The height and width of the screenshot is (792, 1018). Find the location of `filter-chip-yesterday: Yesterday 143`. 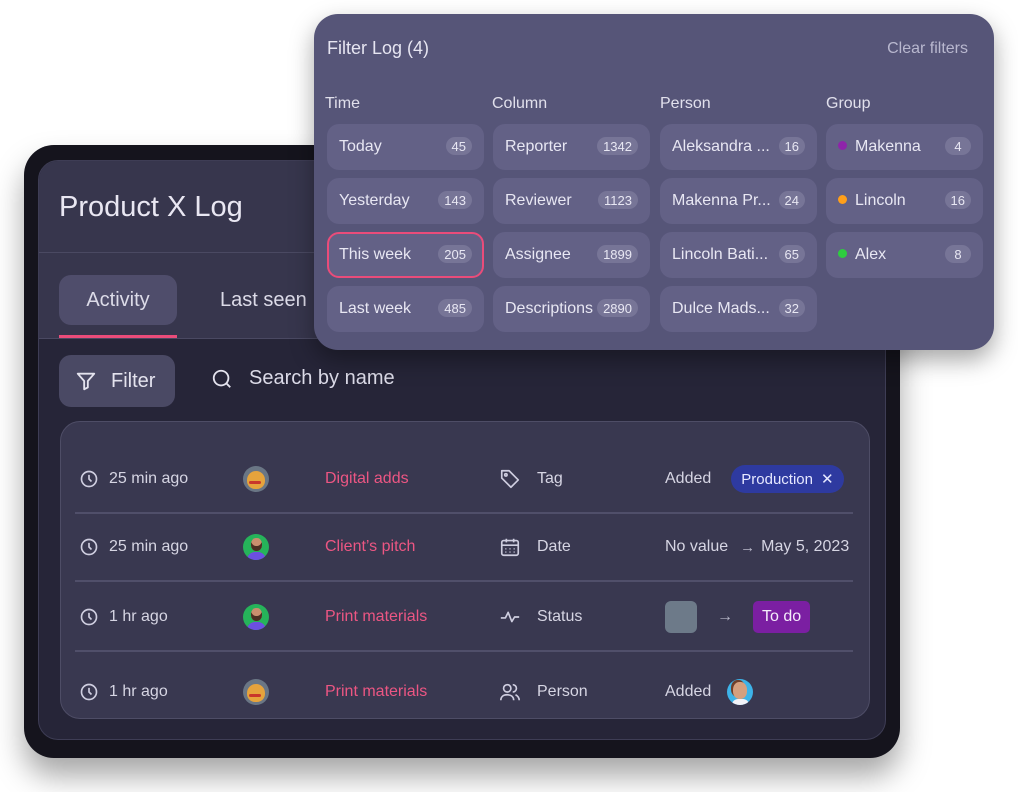

filter-chip-yesterday: Yesterday 143 is located at coordinates (405, 201).